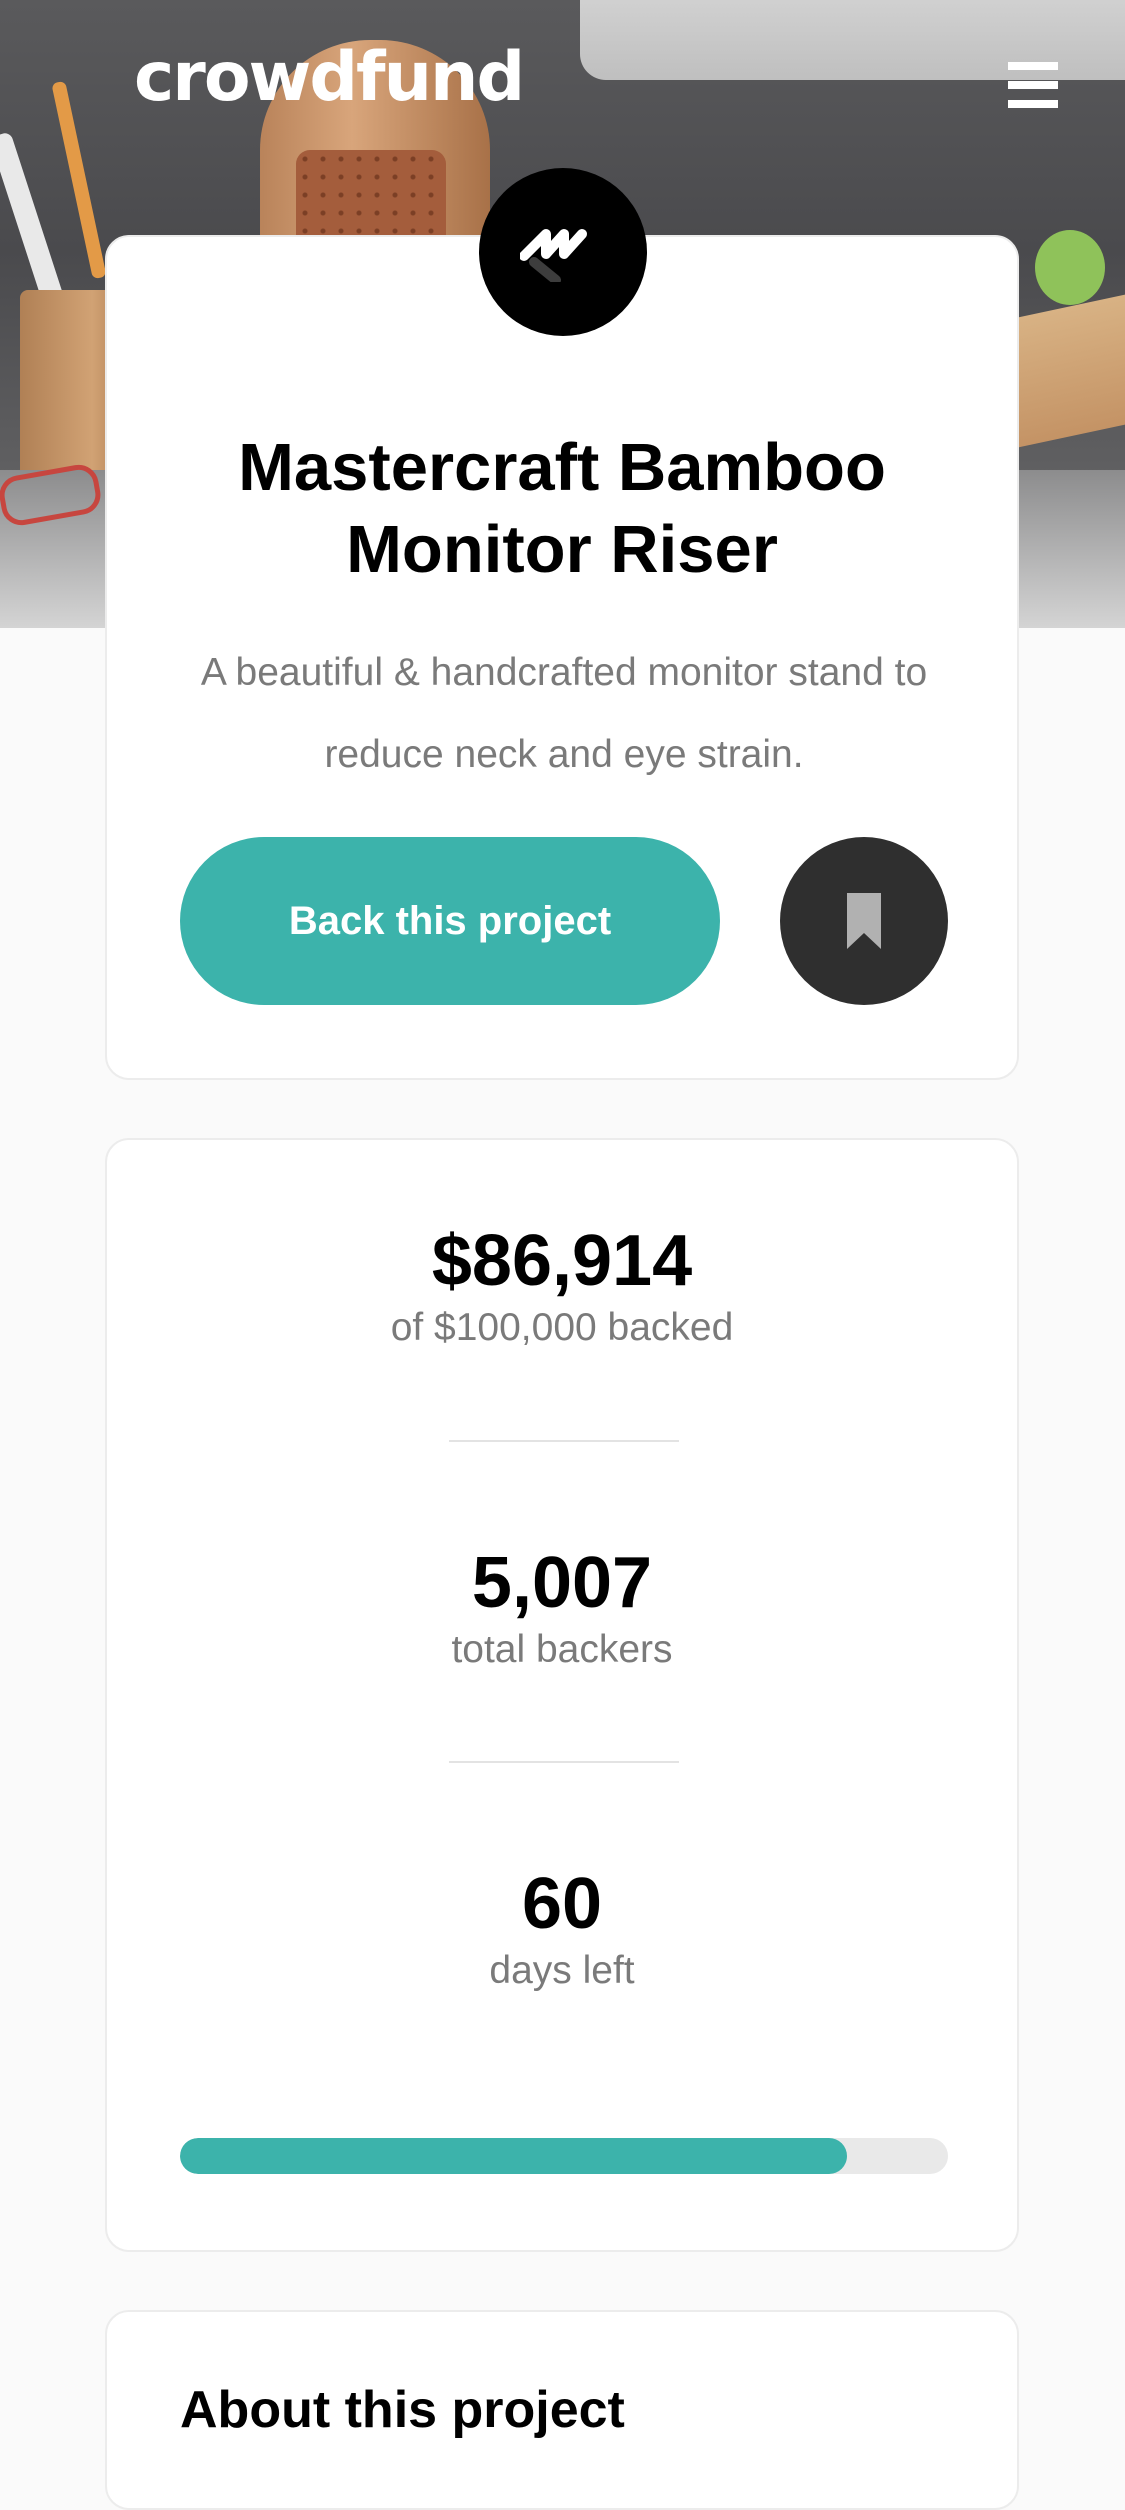 This screenshot has width=1125, height=2510. What do you see at coordinates (402, 2410) in the screenshot?
I see `about-heading: About this project` at bounding box center [402, 2410].